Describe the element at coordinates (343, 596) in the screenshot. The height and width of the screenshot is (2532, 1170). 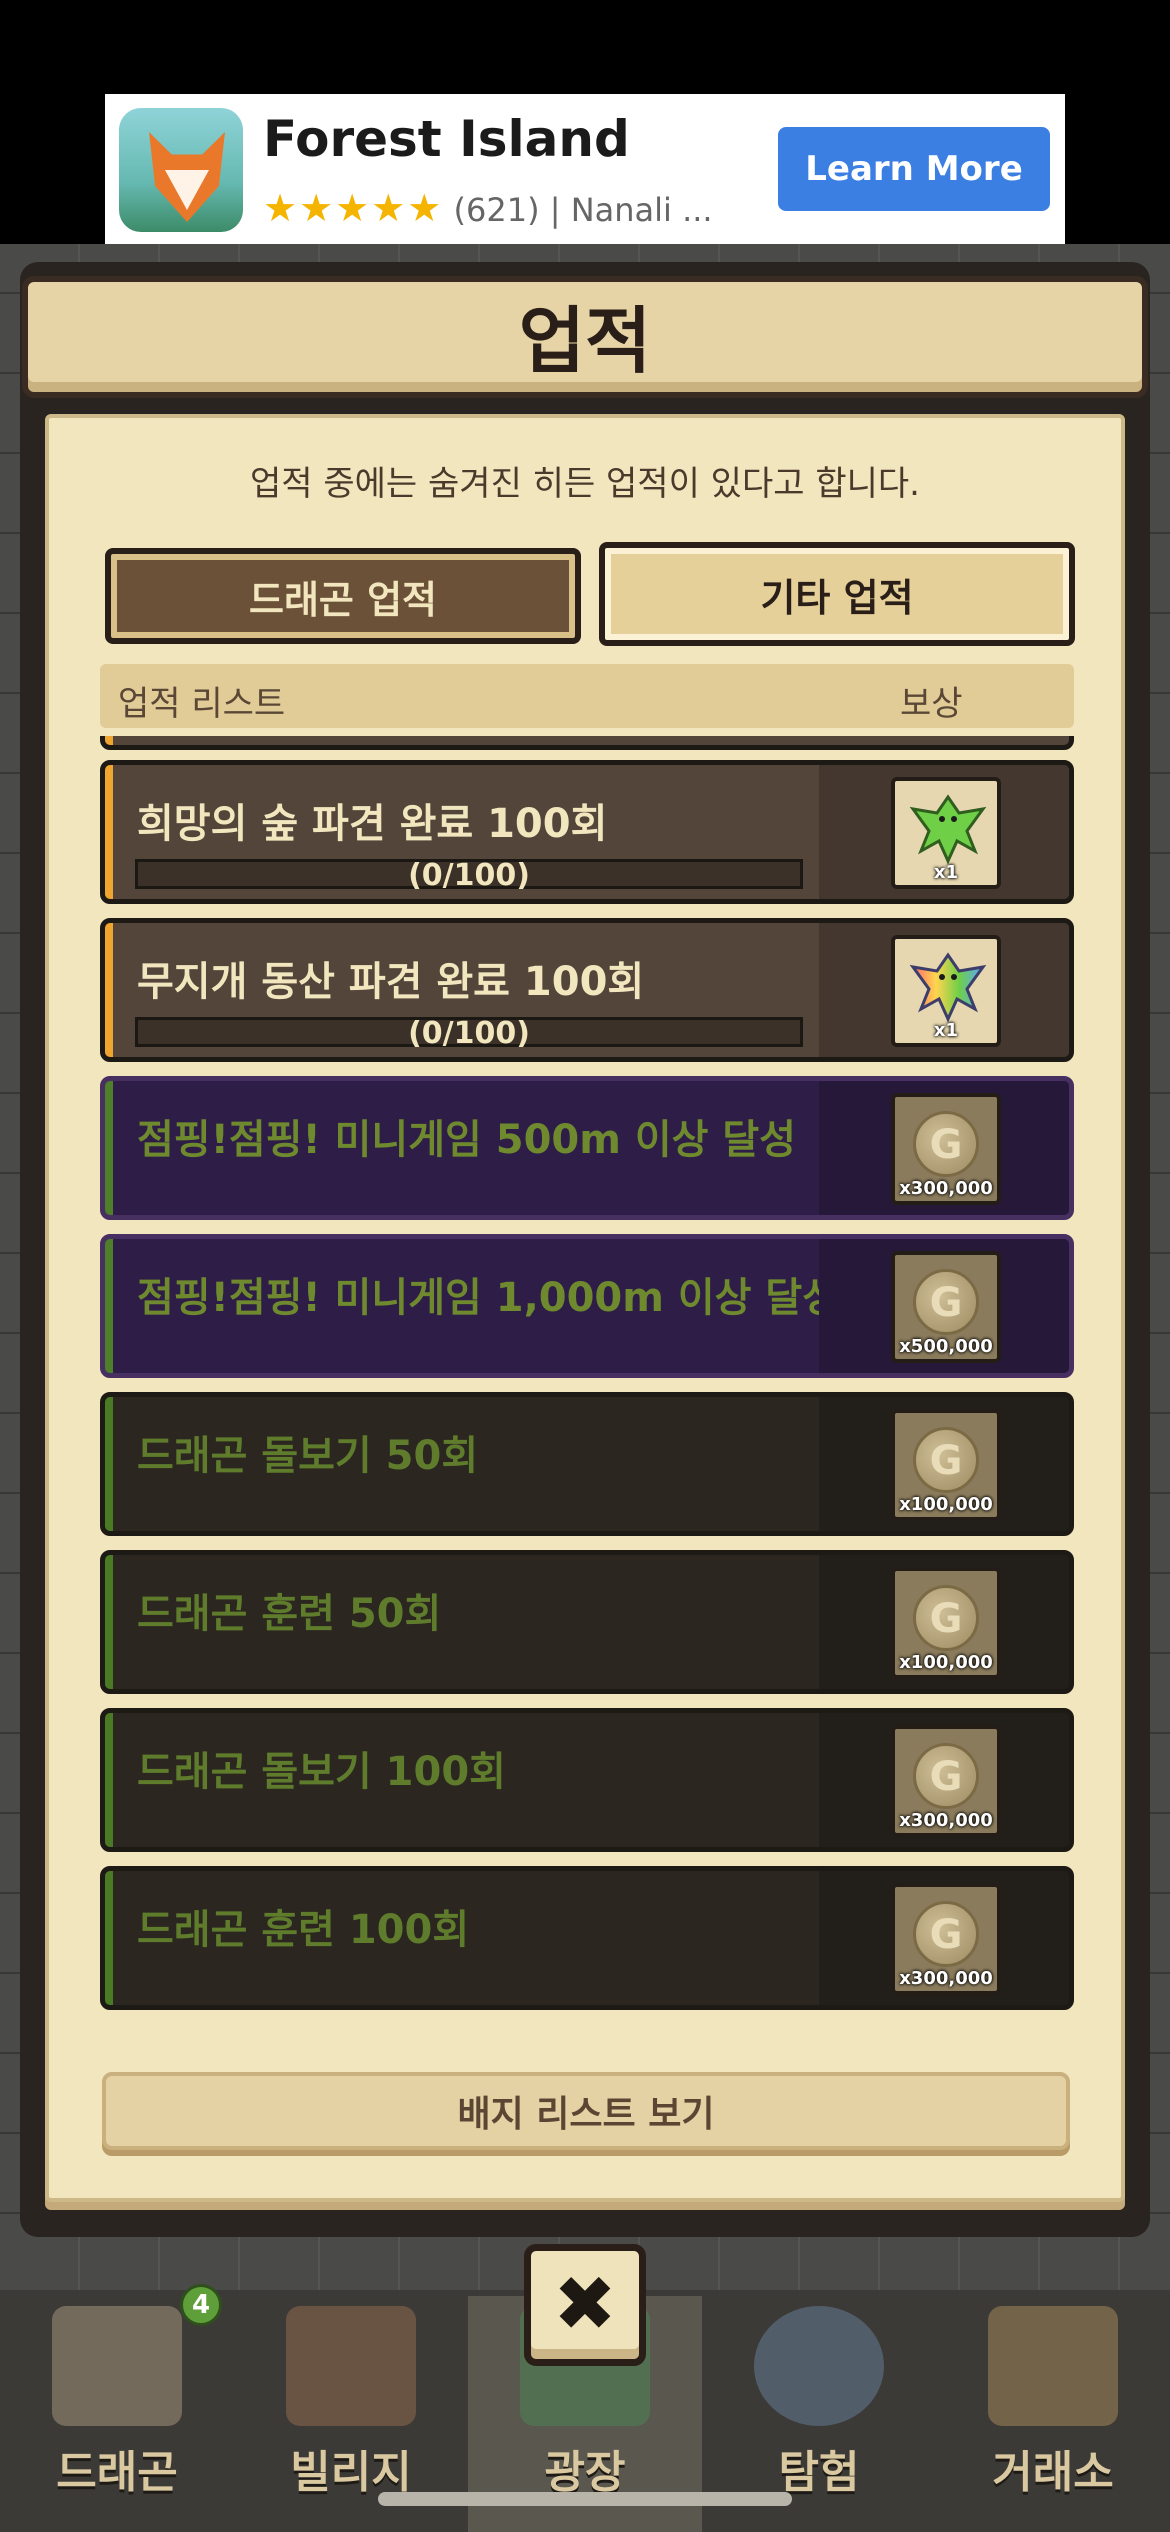
I see `tab-dragon-achievements: 드래곤 업적` at that location.